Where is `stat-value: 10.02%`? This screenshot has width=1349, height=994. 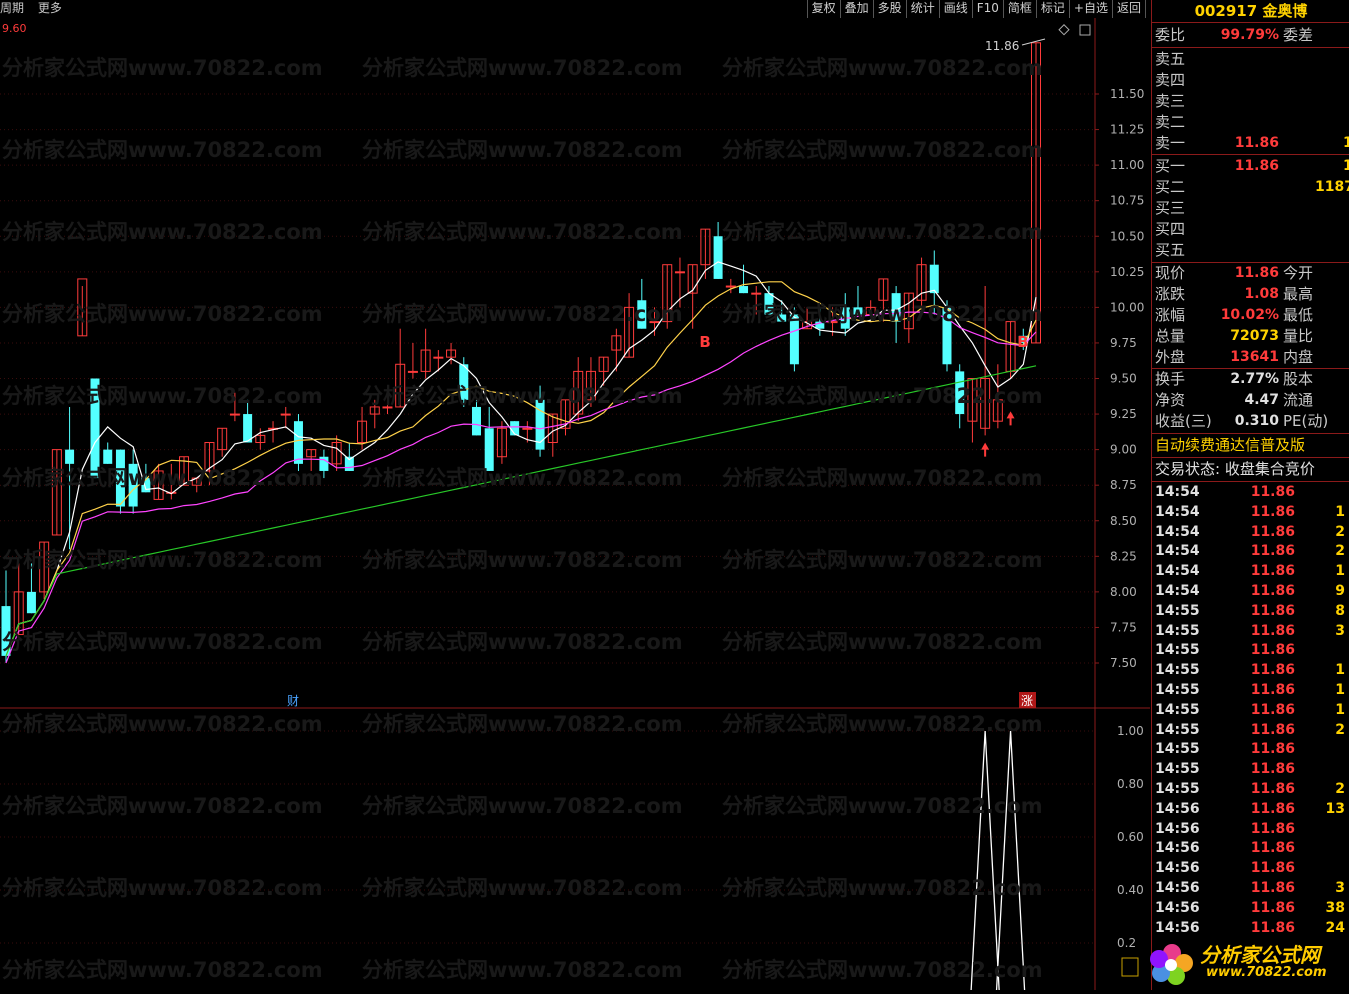
stat-value: 10.02% is located at coordinates (1249, 315).